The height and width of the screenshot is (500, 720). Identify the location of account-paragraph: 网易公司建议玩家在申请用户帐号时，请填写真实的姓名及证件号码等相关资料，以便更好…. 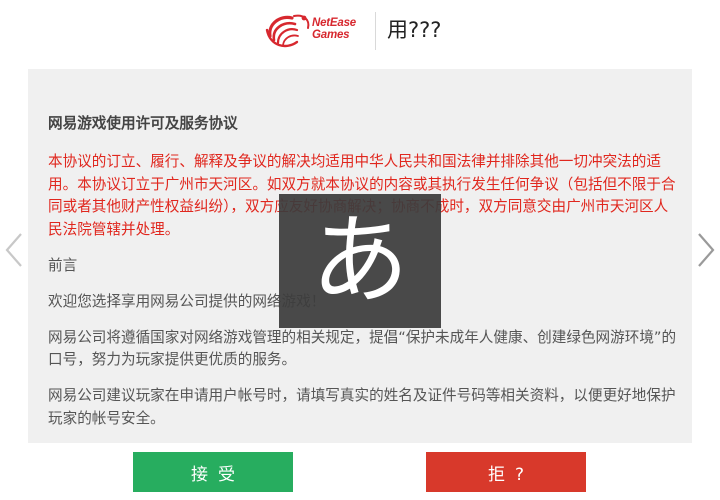
(362, 407).